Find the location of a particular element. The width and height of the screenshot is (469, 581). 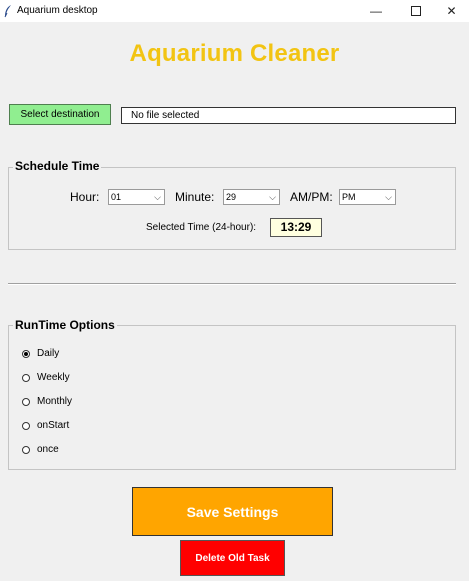

radio-label-monthly: Monthly is located at coordinates (55, 401).